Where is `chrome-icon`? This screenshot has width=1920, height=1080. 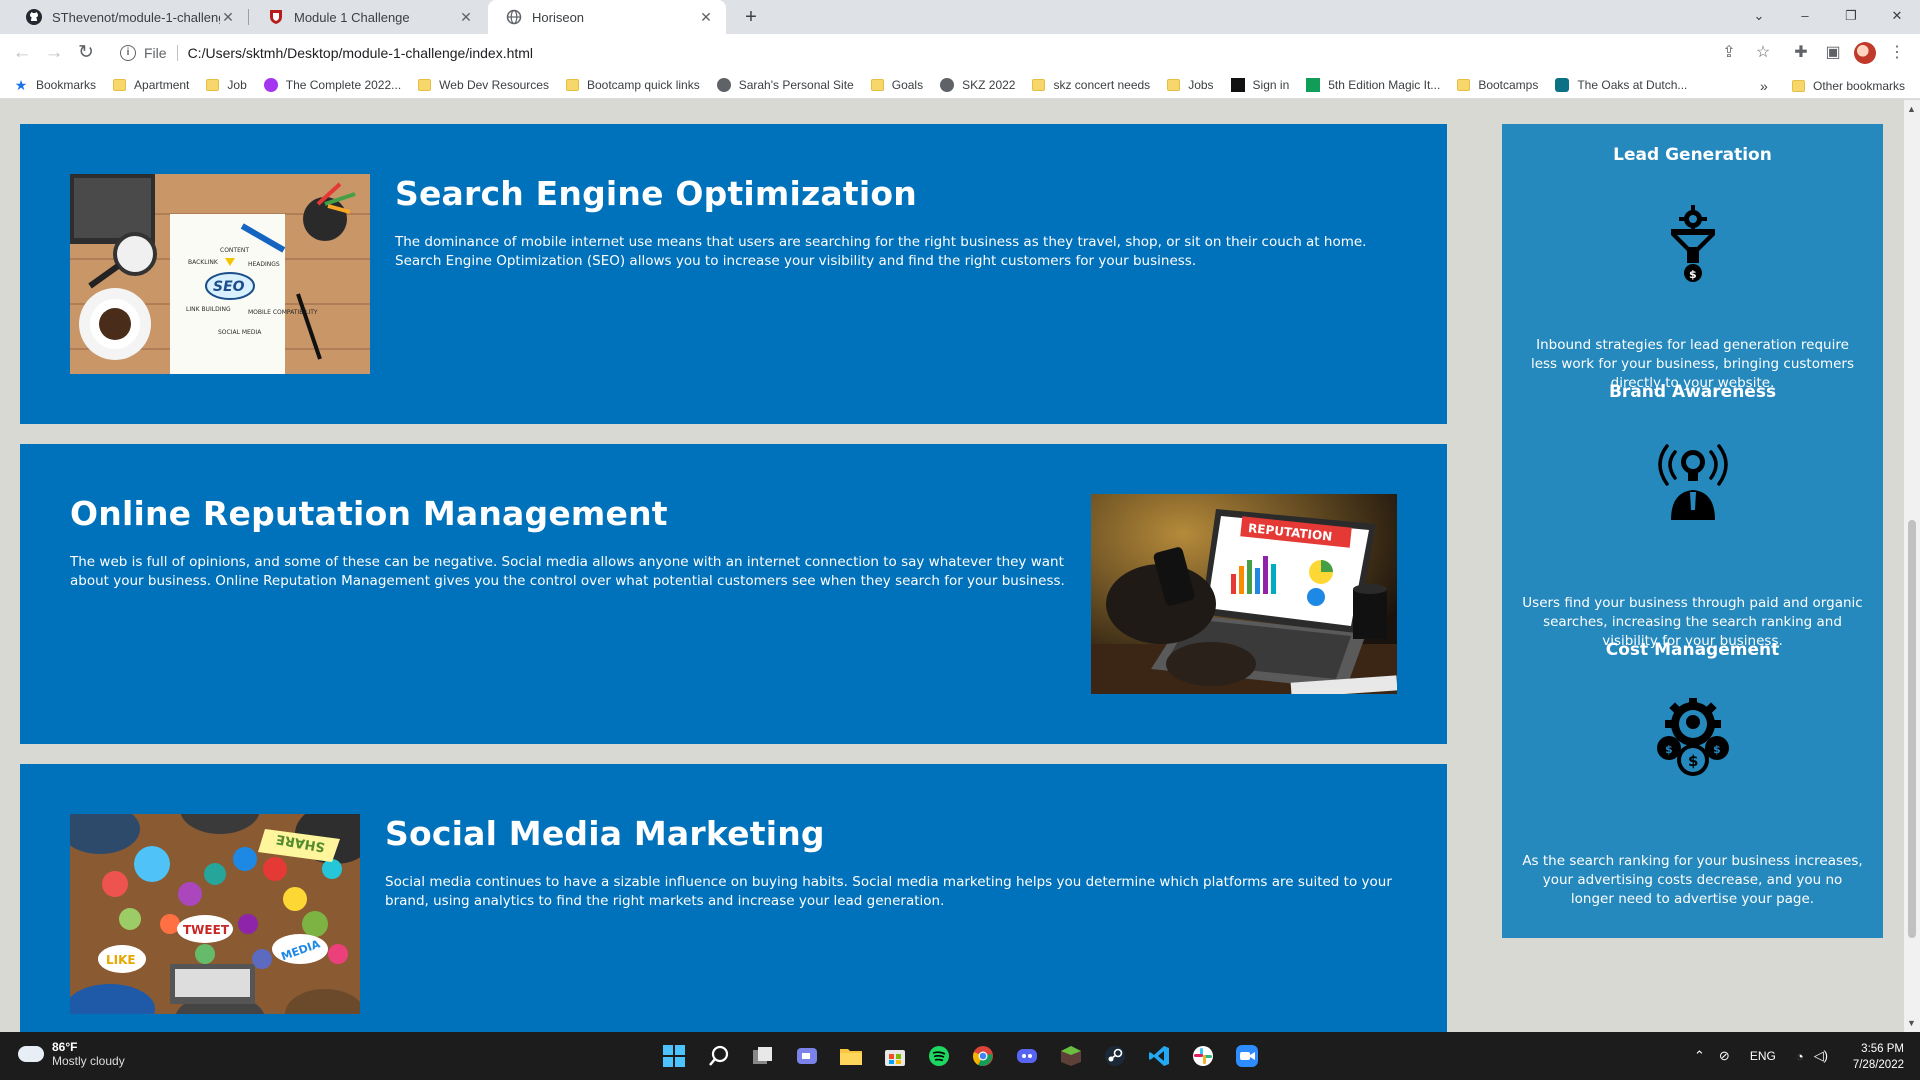
chrome-icon is located at coordinates (983, 1056).